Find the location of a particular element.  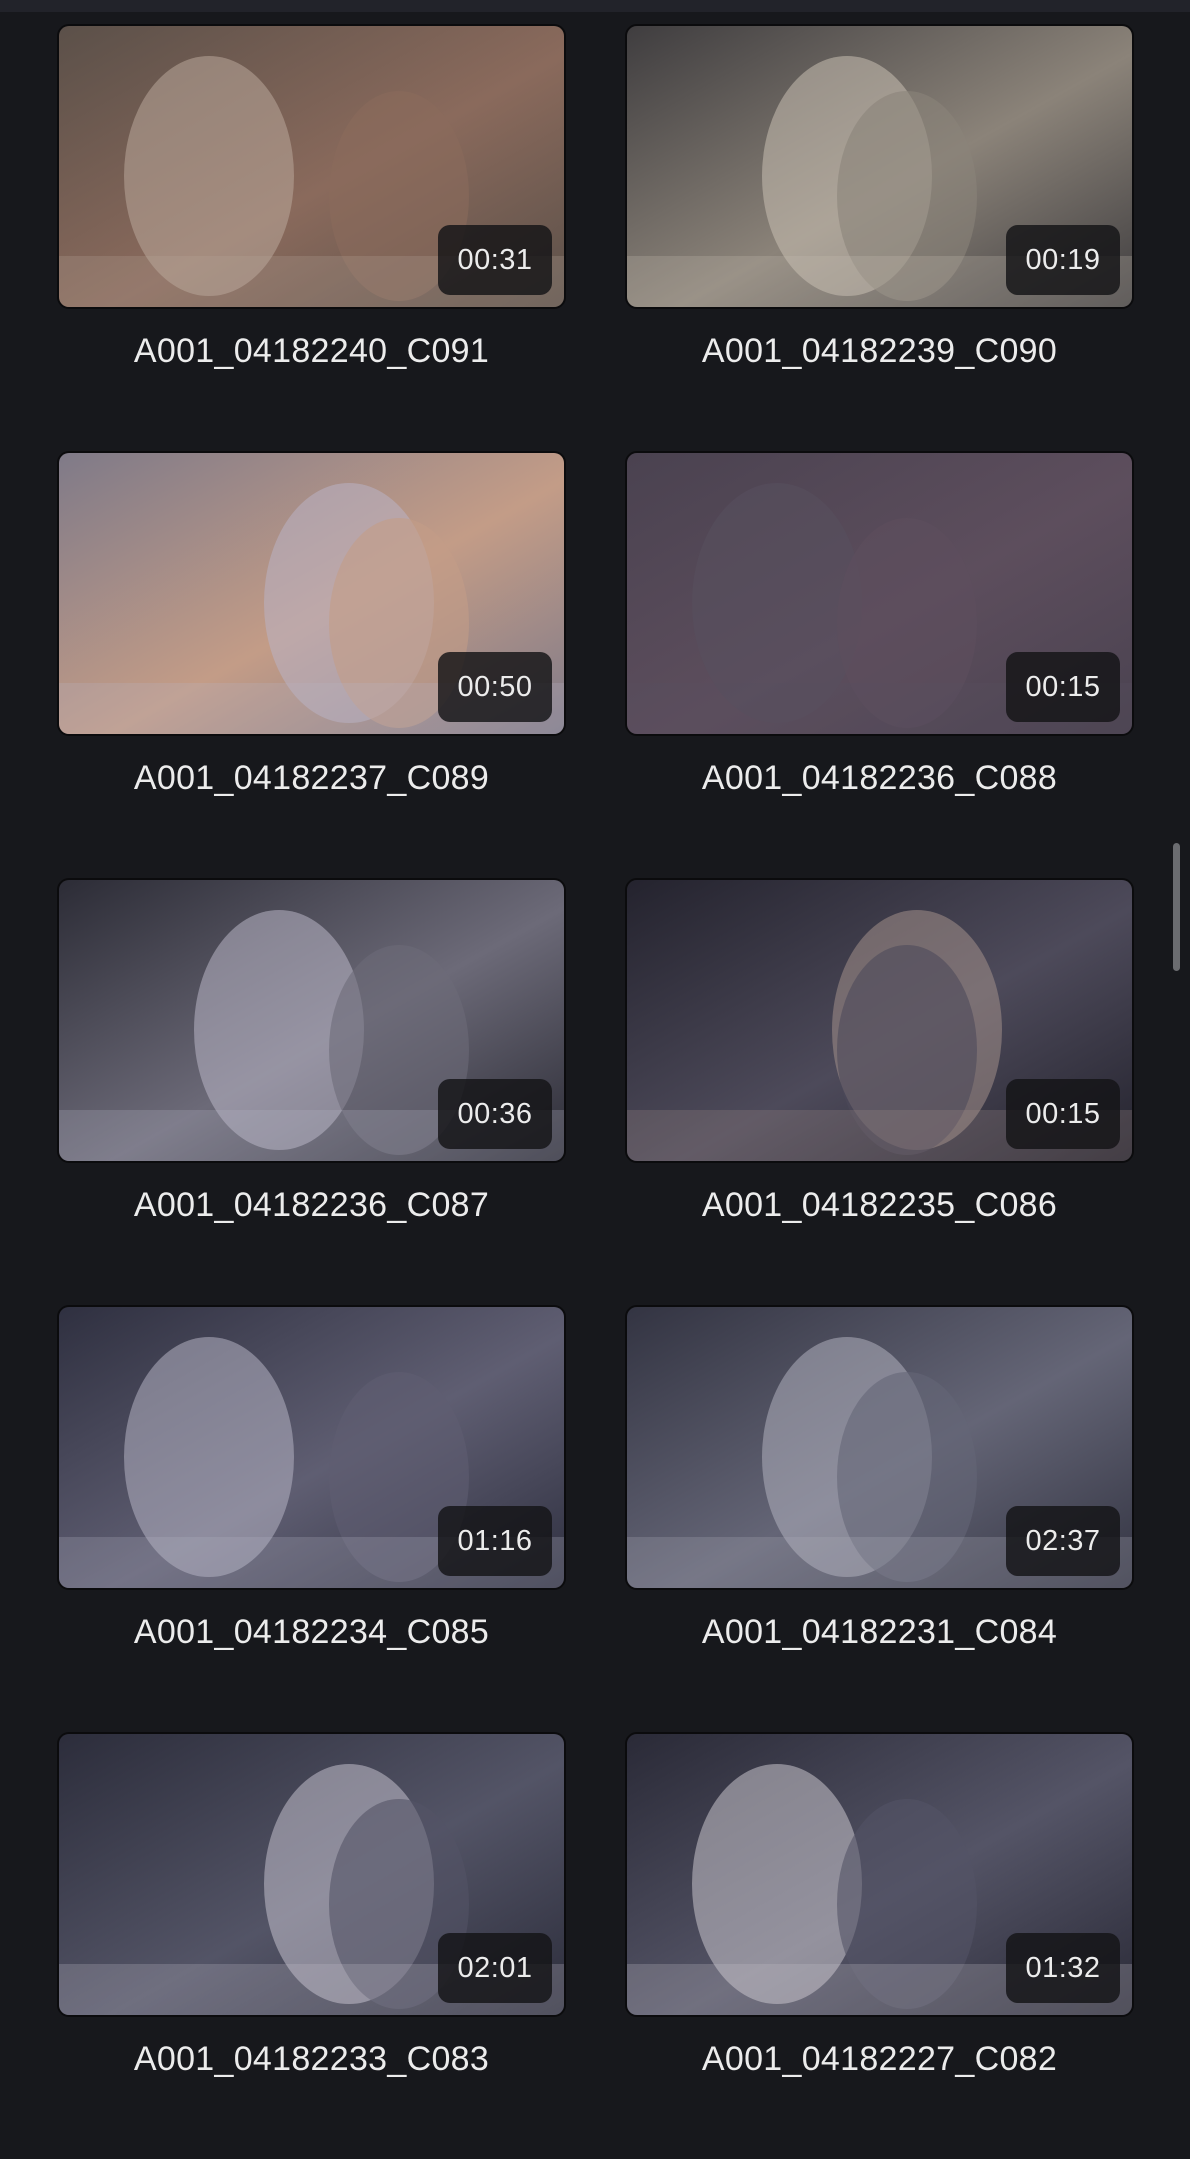

duration-badge: 01:32 is located at coordinates (1063, 1968).